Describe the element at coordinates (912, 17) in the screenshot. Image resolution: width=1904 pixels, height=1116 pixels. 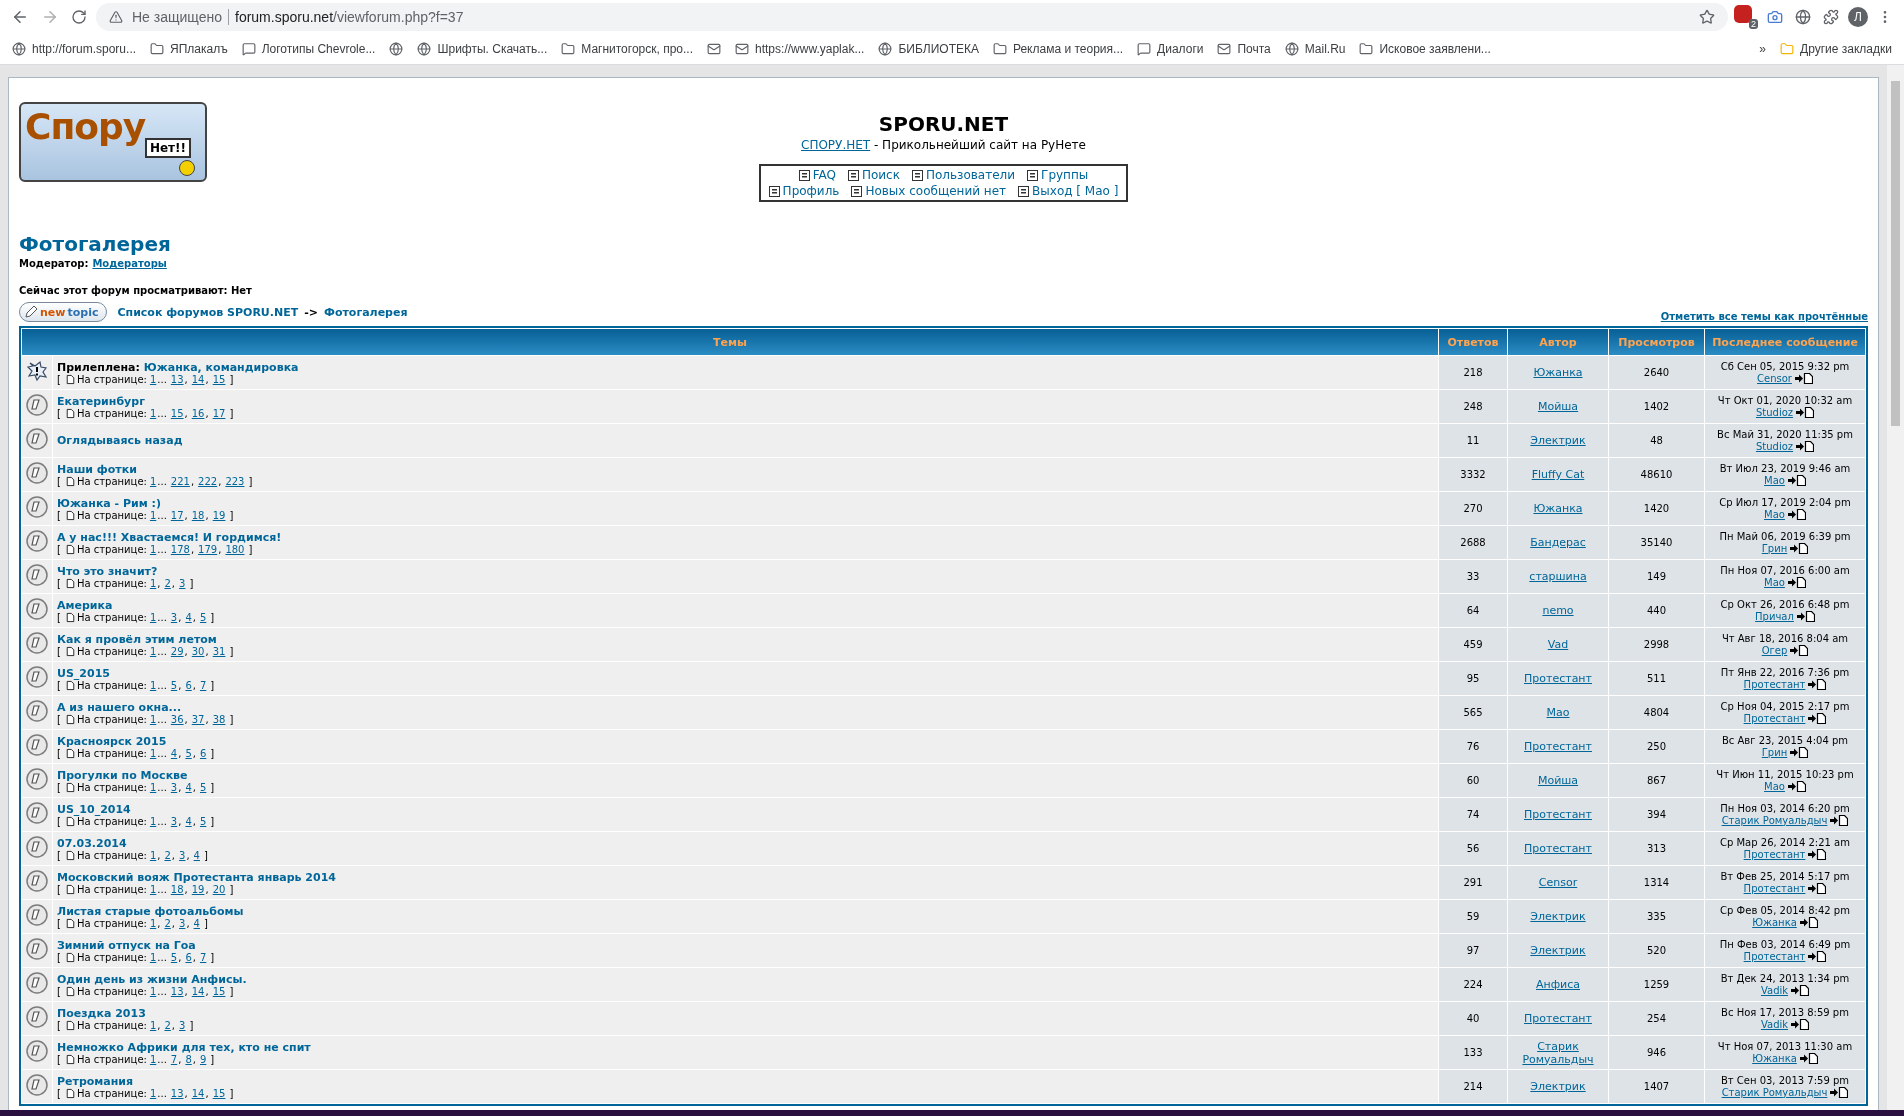
I see `address-bar: Не защищено forum.sporu.net/viewforum.php?f=37` at that location.